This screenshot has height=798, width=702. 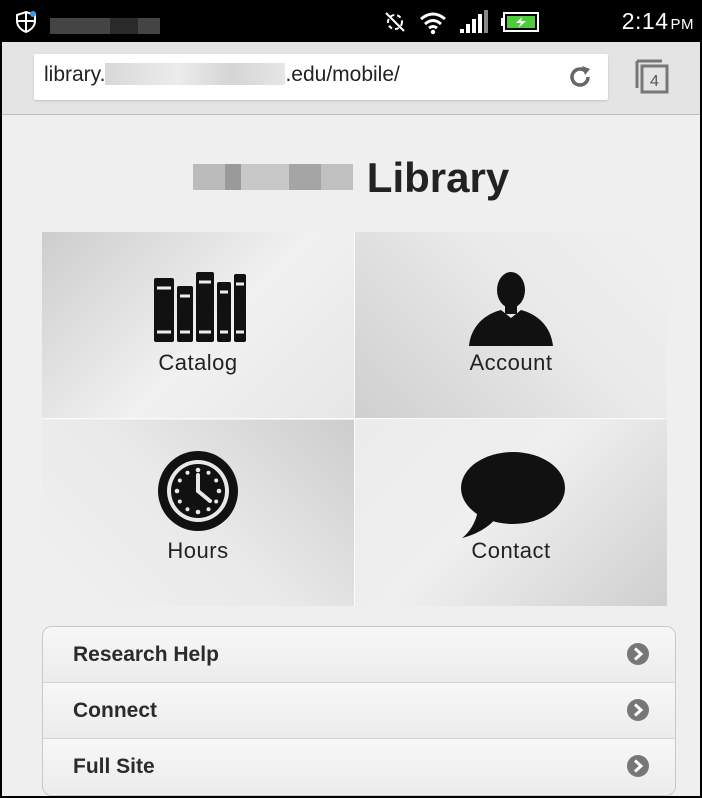 I want to click on speech-bubble-icon, so click(x=513, y=495).